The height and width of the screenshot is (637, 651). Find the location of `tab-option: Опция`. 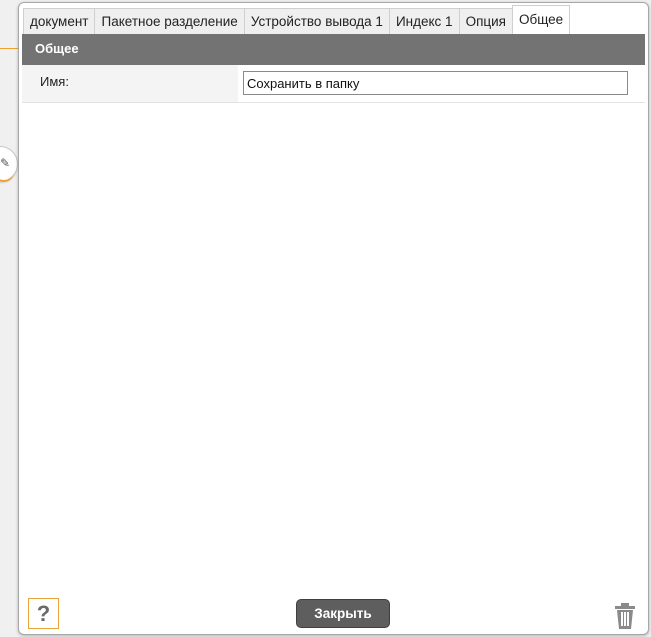

tab-option: Опция is located at coordinates (485, 21).